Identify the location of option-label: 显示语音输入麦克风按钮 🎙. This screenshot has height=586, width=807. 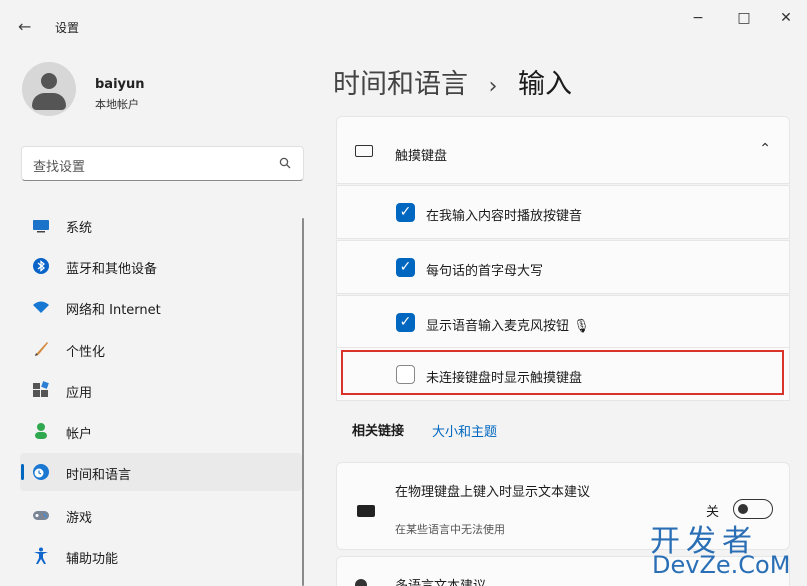
(508, 326).